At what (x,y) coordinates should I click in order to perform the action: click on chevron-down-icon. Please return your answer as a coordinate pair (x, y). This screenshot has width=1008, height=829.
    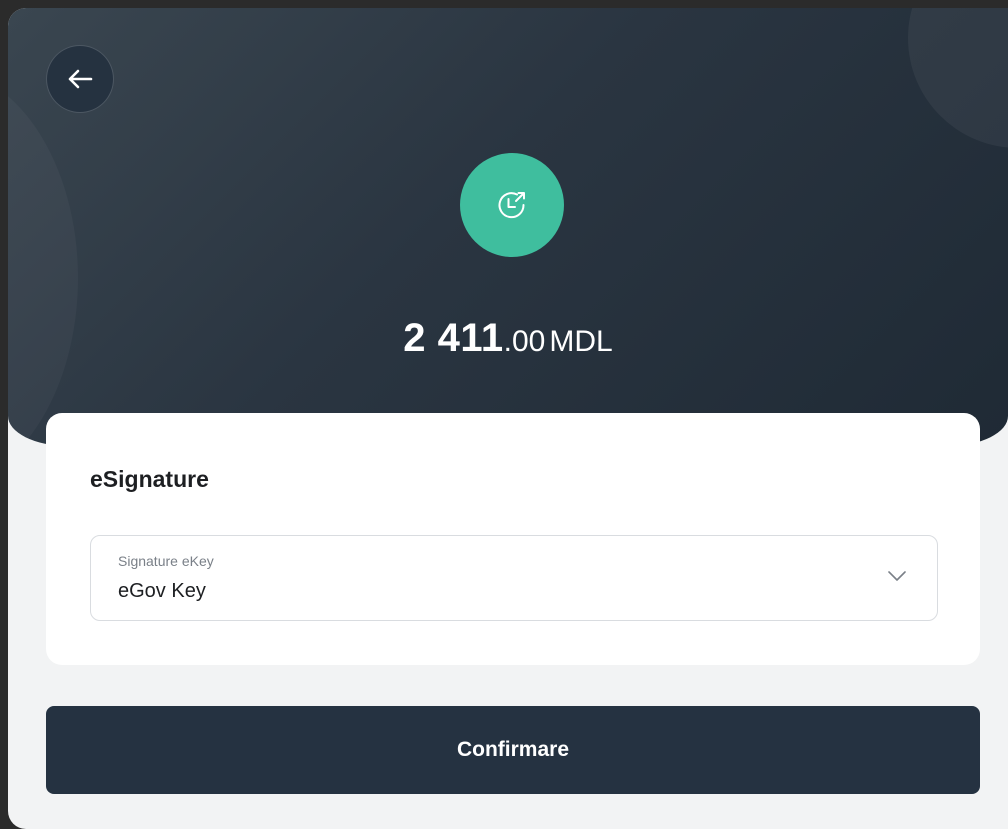
    Looking at the image, I should click on (897, 576).